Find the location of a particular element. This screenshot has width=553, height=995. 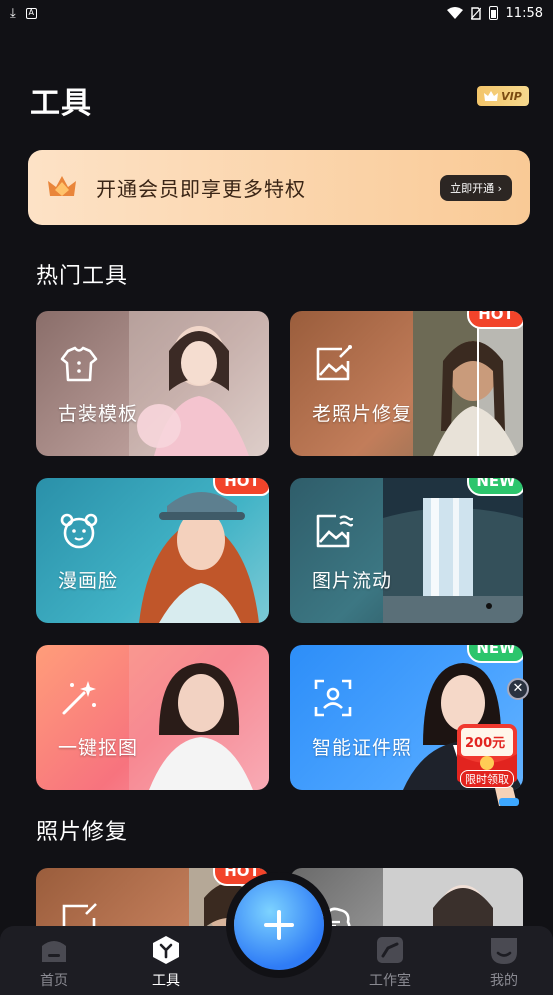

download-icon: ⤓ is located at coordinates (13, 13).